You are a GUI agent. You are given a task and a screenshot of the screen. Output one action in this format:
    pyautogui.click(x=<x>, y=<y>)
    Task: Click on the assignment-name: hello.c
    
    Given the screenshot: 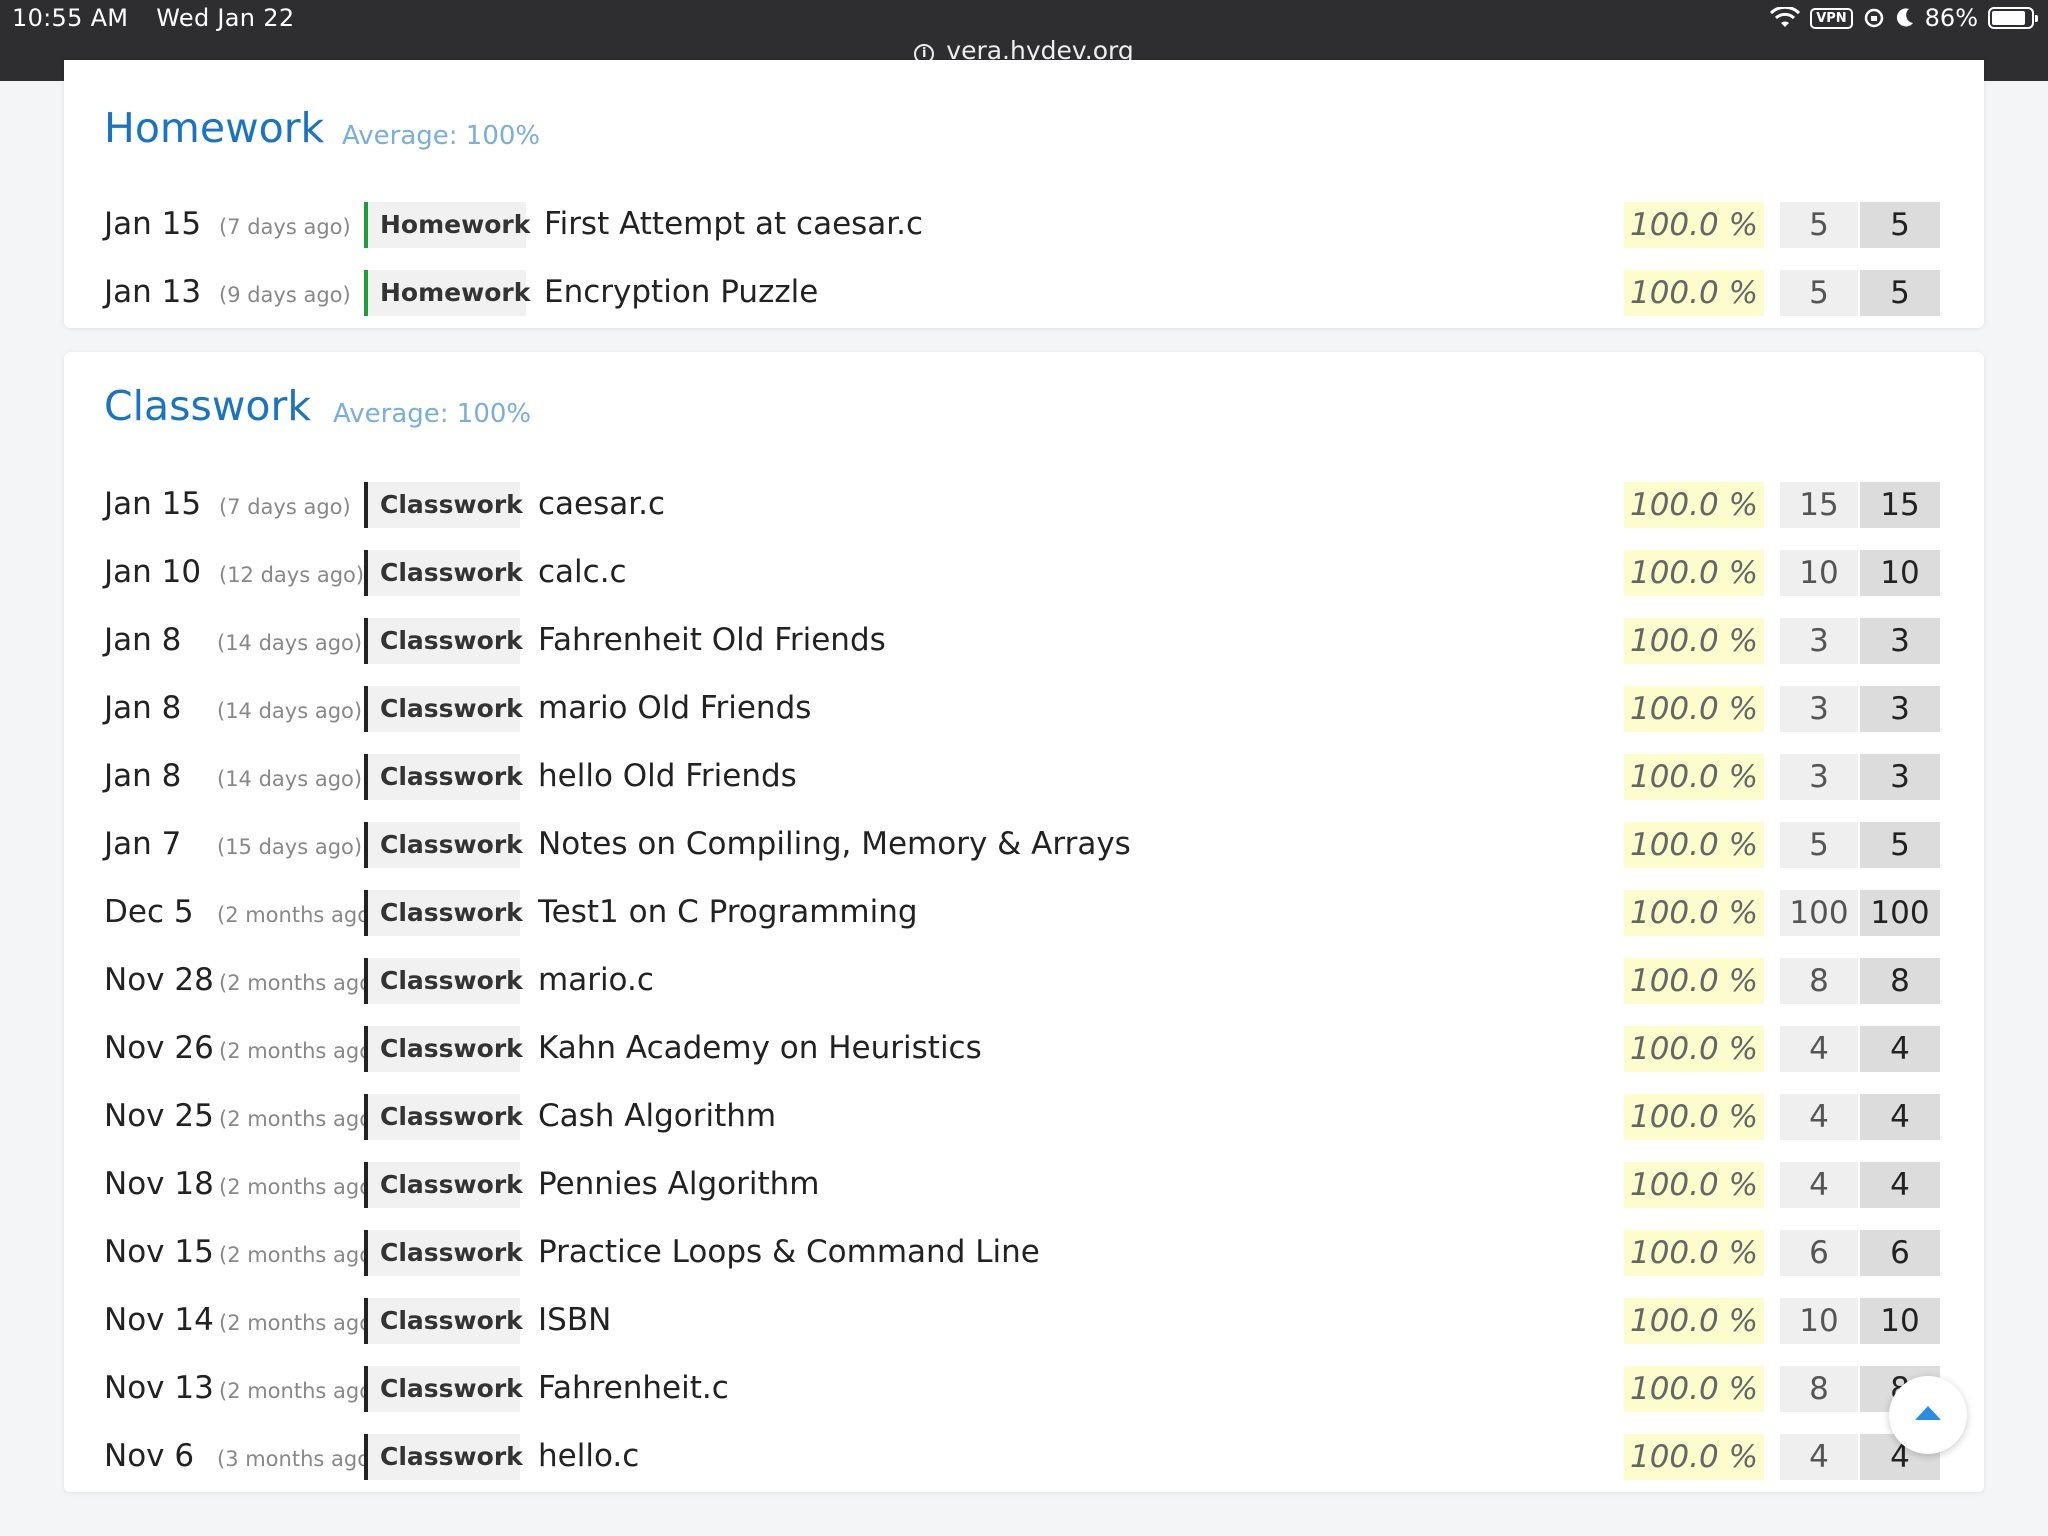 What is the action you would take?
    pyautogui.click(x=588, y=1456)
    